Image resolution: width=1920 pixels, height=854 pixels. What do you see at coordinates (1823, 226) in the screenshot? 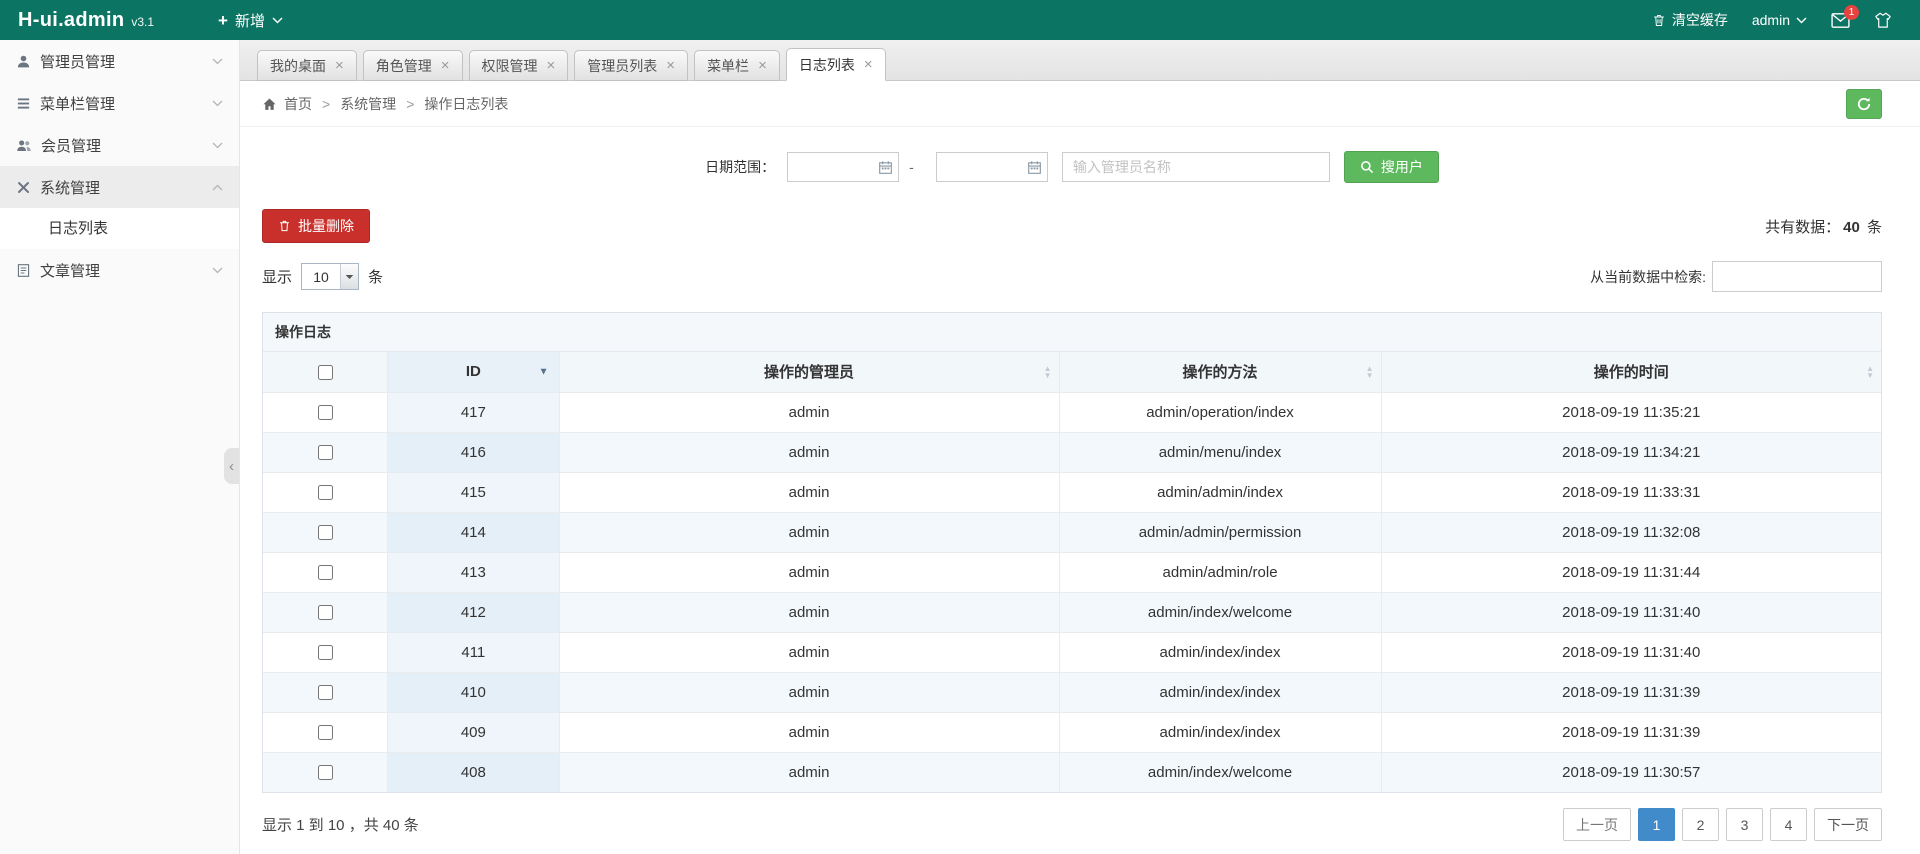
I see `total-count: 共有数据： 40 条` at bounding box center [1823, 226].